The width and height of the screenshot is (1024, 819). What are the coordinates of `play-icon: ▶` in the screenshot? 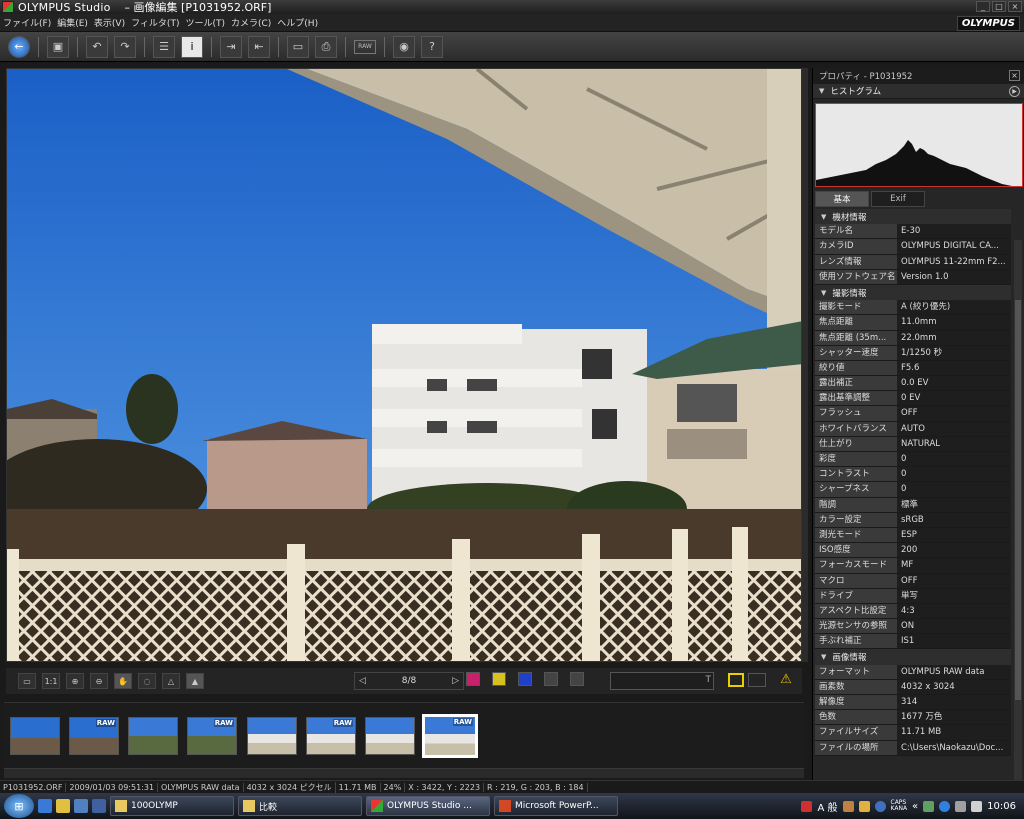 It's located at (1014, 91).